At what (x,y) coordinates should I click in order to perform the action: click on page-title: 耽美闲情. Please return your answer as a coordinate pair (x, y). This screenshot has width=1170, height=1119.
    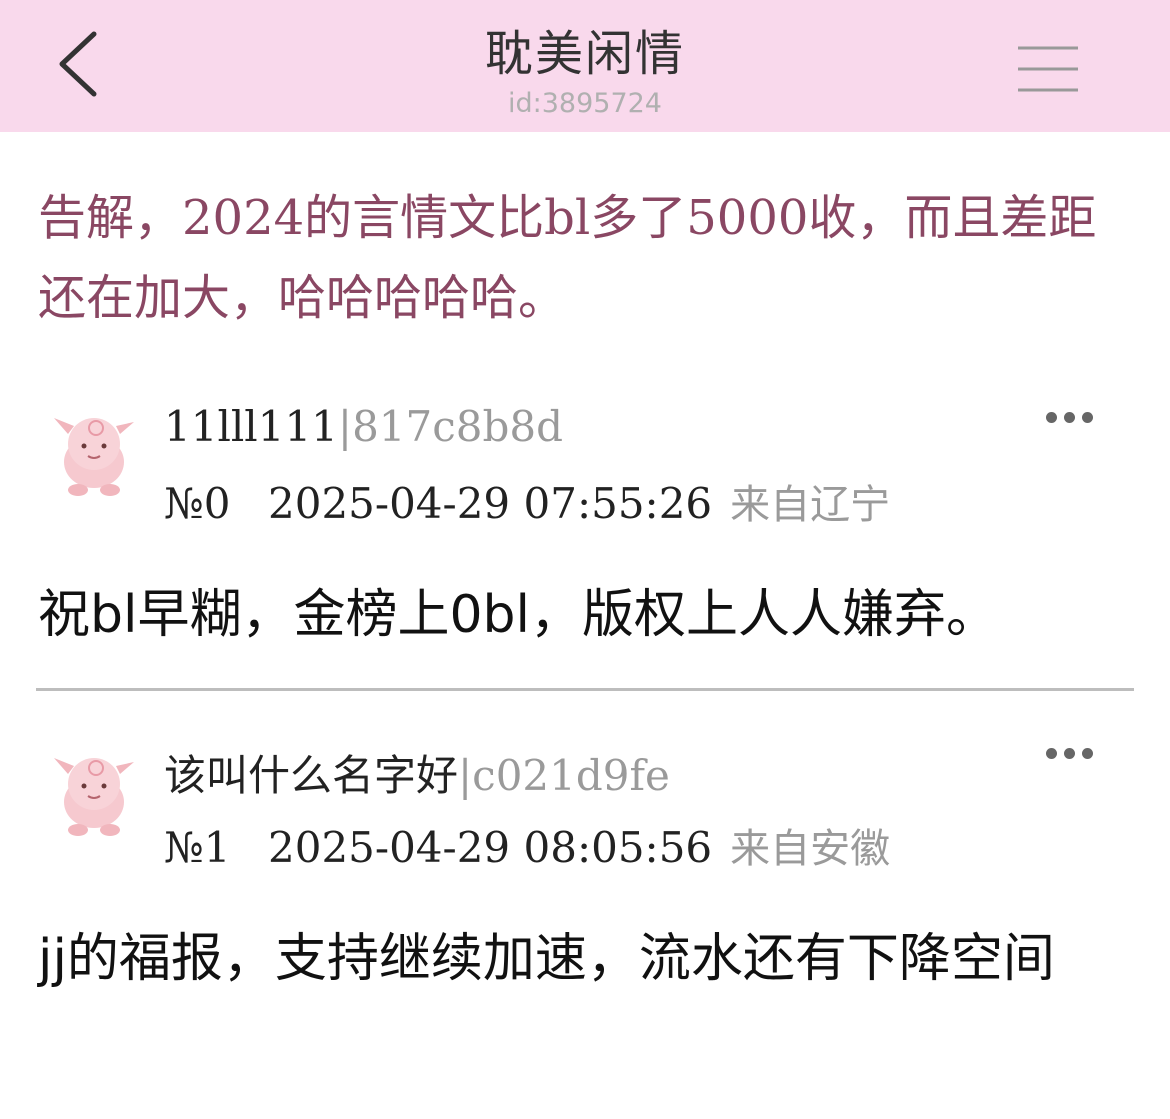
    Looking at the image, I should click on (584, 54).